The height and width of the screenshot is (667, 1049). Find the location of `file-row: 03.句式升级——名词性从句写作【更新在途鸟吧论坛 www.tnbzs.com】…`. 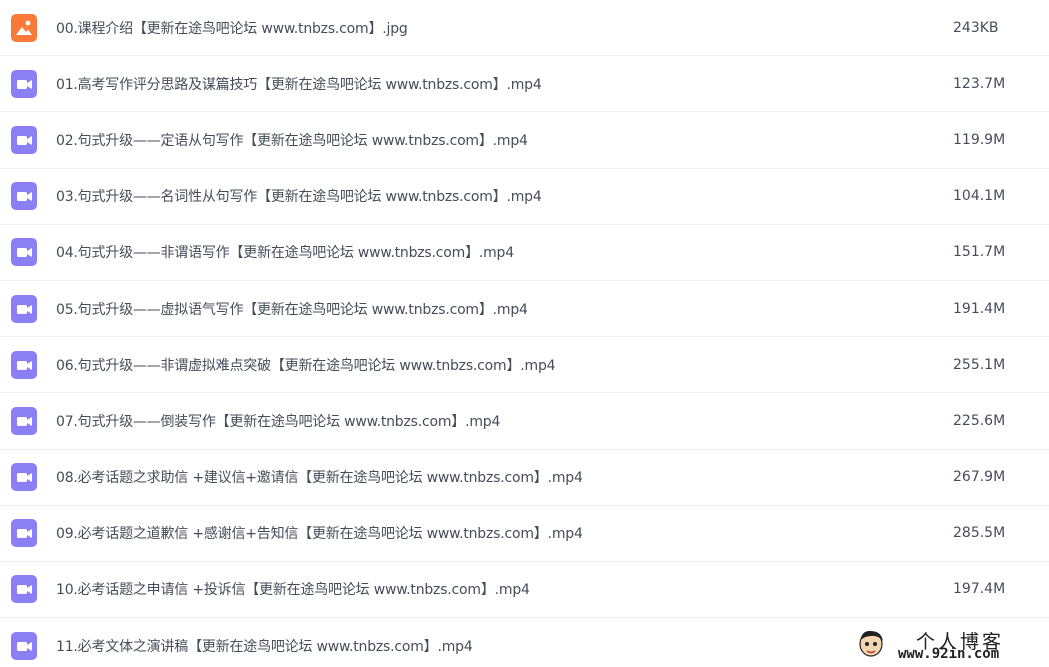

file-row: 03.句式升级——名词性从句写作【更新在途鸟吧论坛 www.tnbzs.com】… is located at coordinates (524, 197).